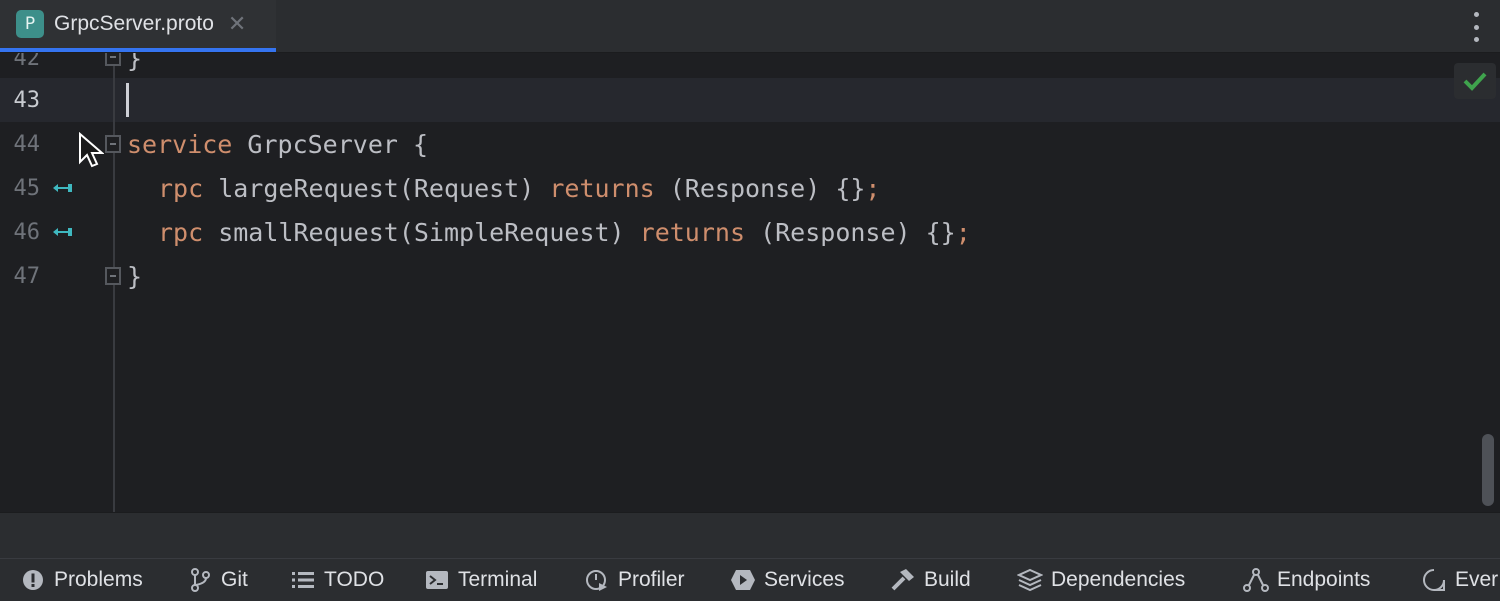 The image size is (1500, 601). What do you see at coordinates (98, 579) in the screenshot?
I see `toolwindow-label: Problems` at bounding box center [98, 579].